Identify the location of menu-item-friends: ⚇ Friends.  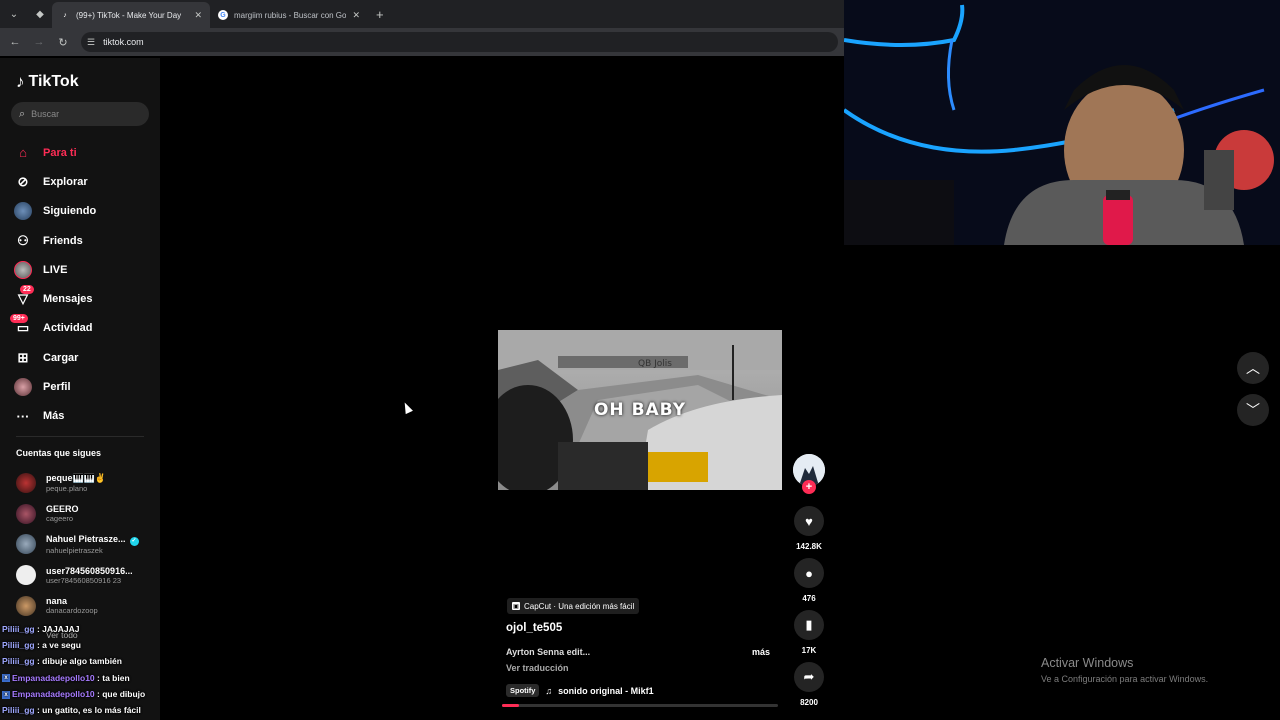
(55, 240).